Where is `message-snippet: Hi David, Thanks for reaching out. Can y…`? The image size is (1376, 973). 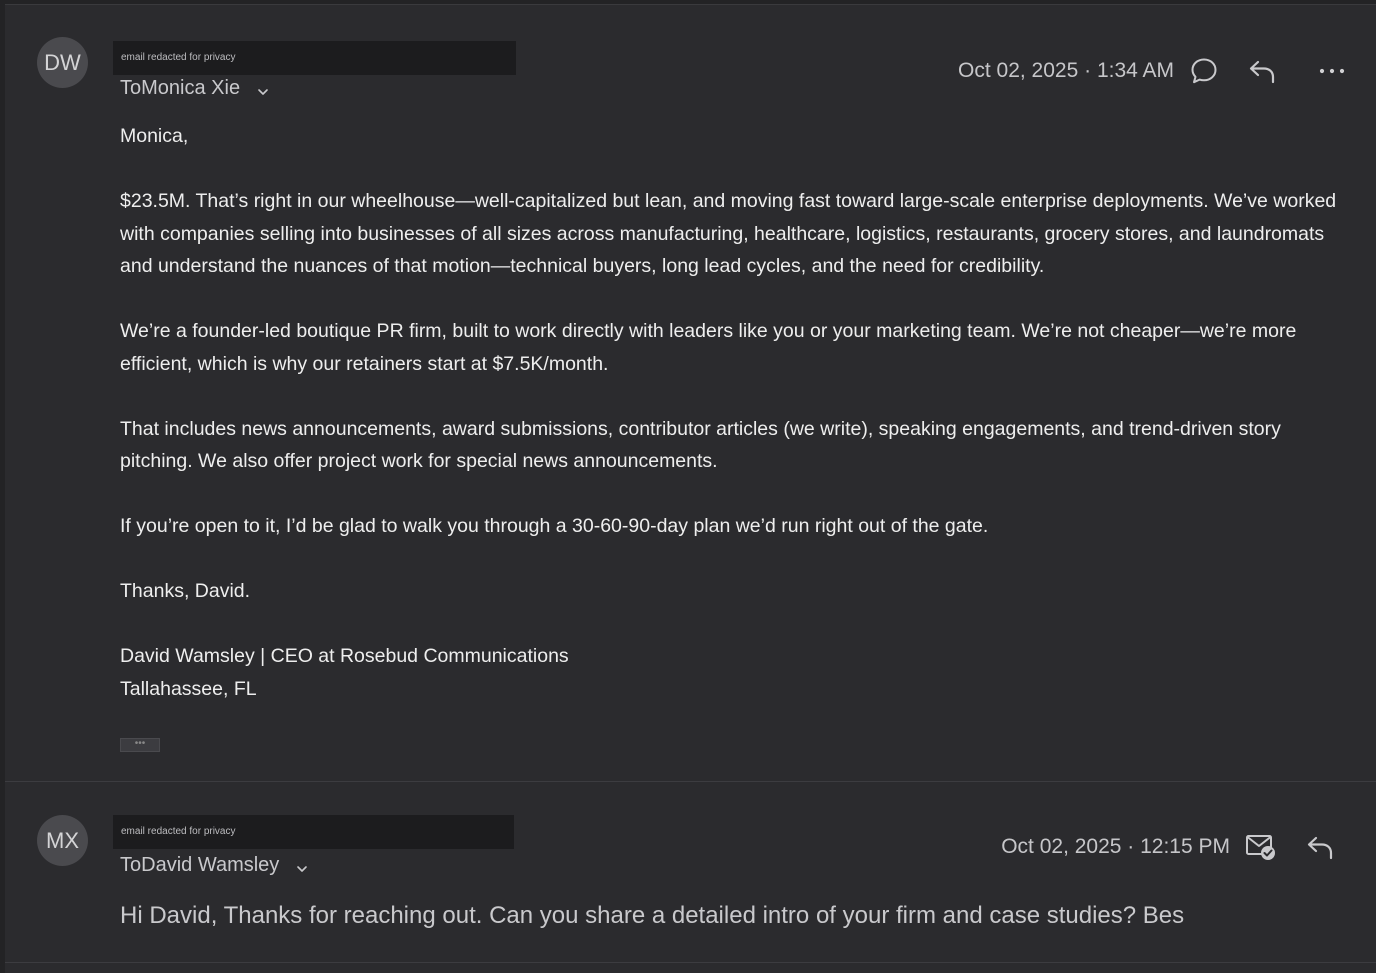 message-snippet: Hi David, Thanks for reaching out. Can y… is located at coordinates (652, 915).